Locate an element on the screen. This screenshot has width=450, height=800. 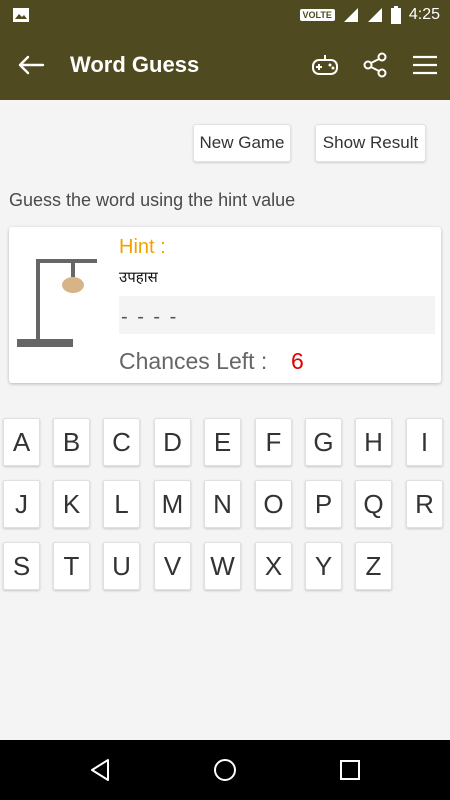
instruction-text: Guess the word using the hint value is located at coordinates (152, 200).